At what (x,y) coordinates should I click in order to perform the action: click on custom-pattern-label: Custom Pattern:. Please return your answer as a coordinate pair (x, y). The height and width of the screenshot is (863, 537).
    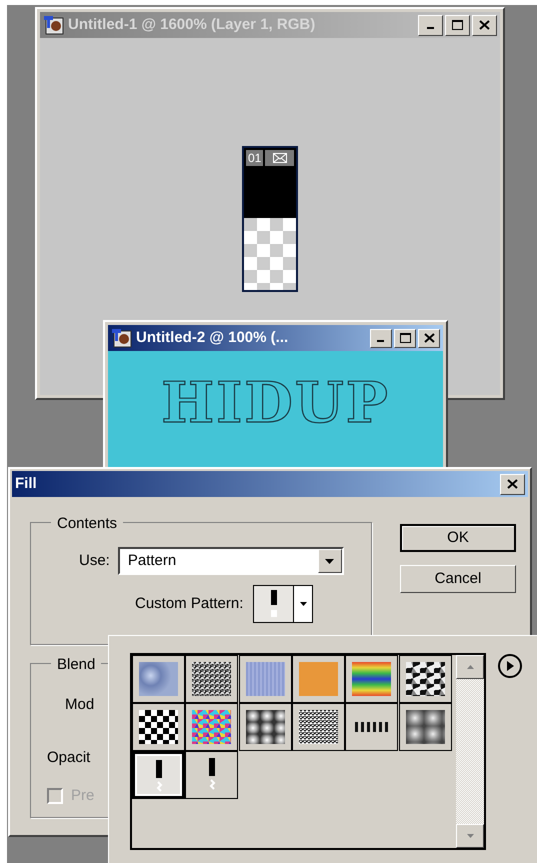
    Looking at the image, I should click on (189, 604).